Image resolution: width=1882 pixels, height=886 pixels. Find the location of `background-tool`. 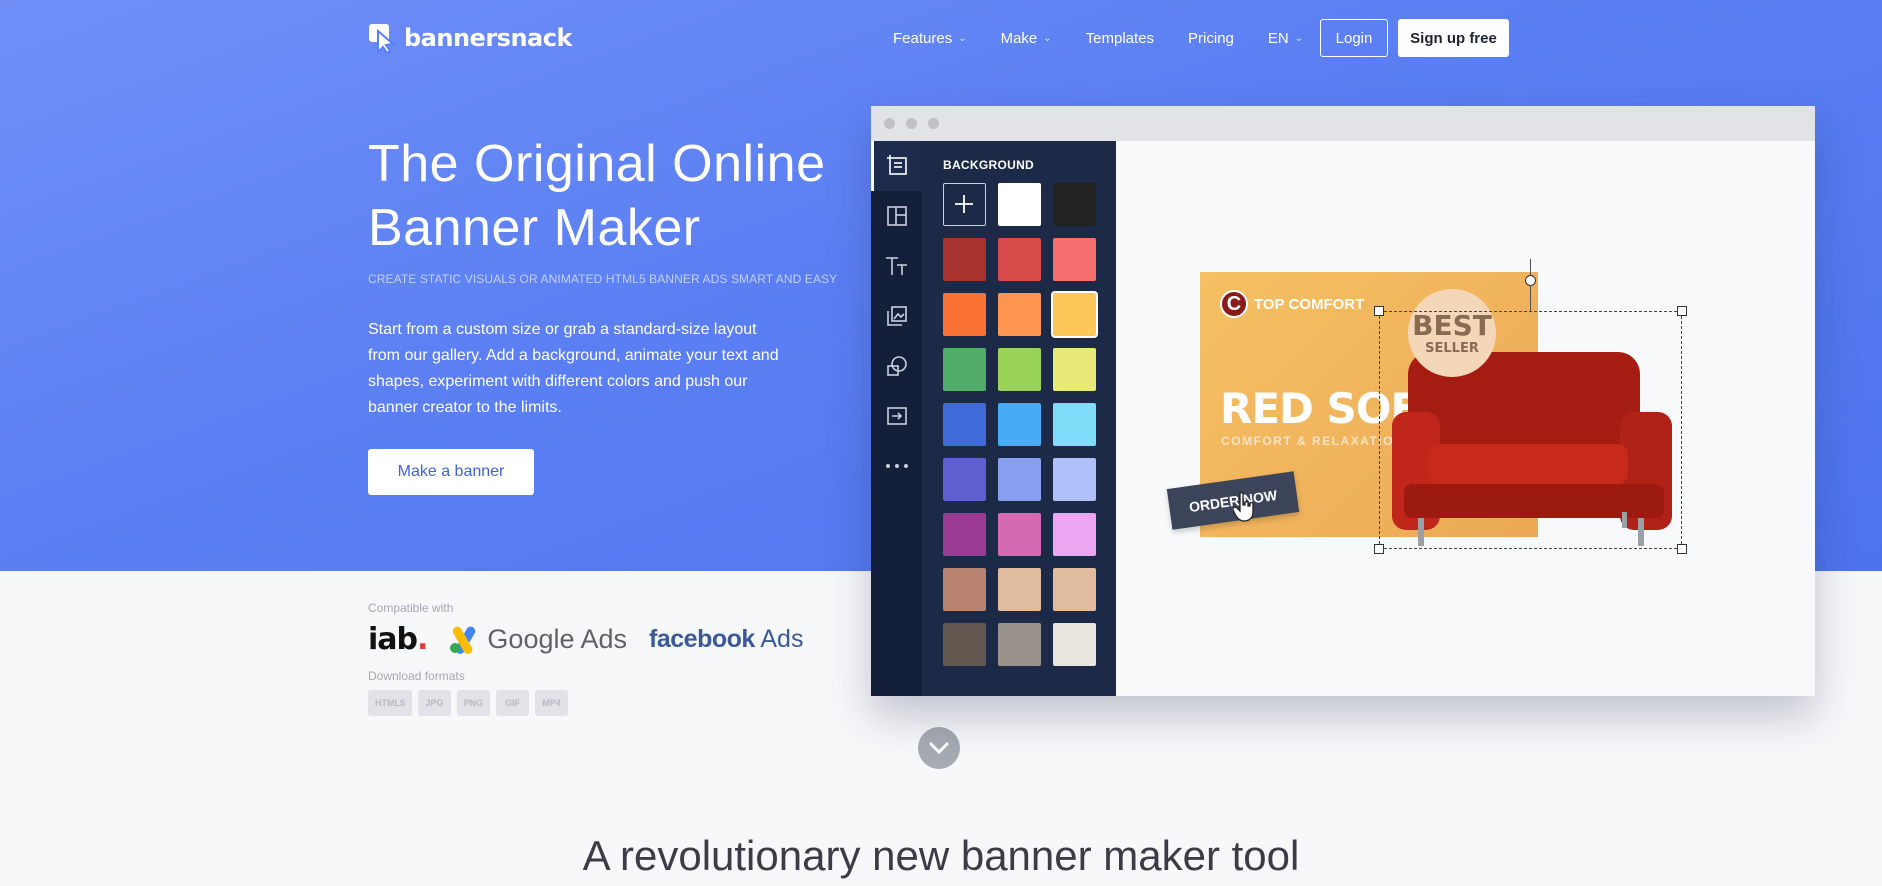

background-tool is located at coordinates (896, 166).